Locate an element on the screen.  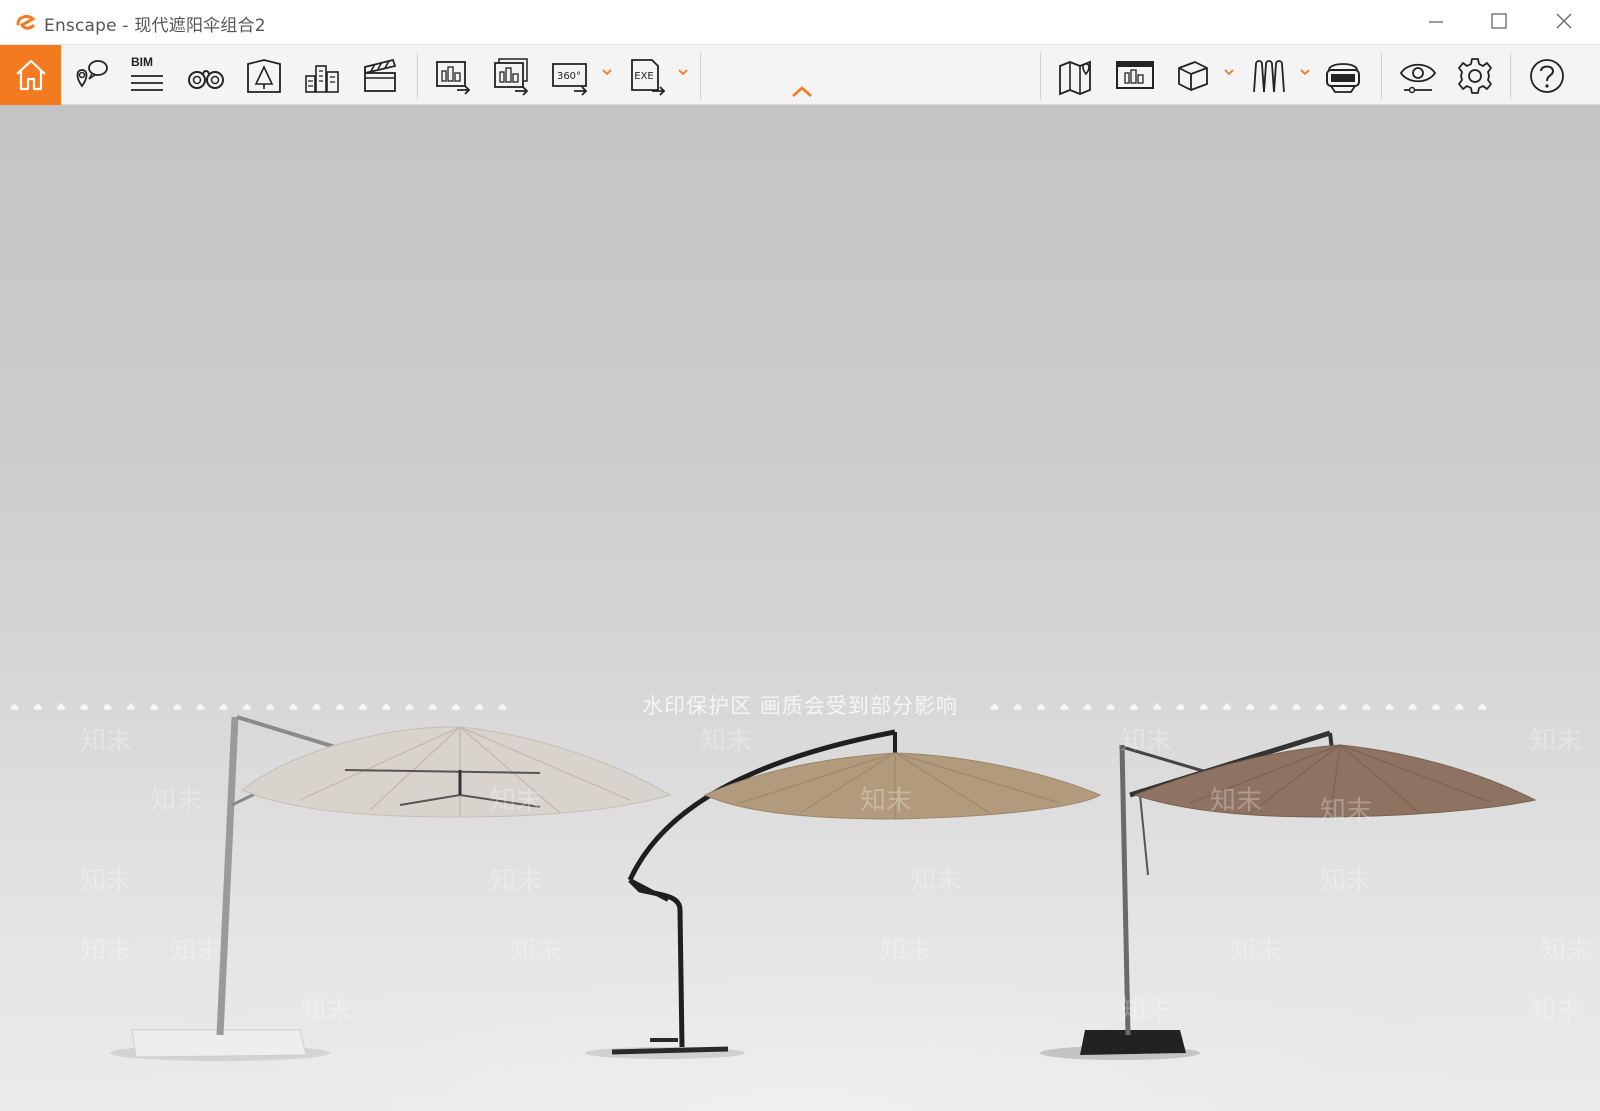
video-editor-button is located at coordinates (380, 75).